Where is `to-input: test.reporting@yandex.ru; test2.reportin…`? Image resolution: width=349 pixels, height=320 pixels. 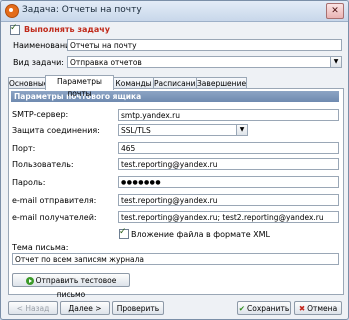 to-input: test.reporting@yandex.ru; test2.reportin… is located at coordinates (228, 217).